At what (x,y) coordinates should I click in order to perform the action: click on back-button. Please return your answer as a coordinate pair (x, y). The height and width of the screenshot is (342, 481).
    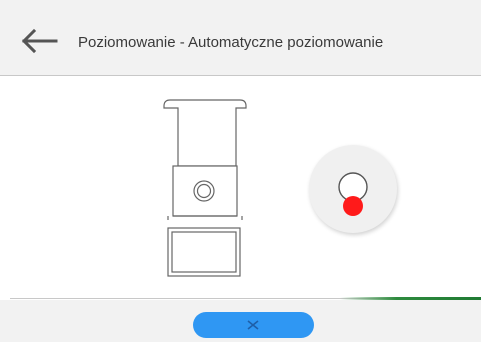
    Looking at the image, I should click on (39, 41).